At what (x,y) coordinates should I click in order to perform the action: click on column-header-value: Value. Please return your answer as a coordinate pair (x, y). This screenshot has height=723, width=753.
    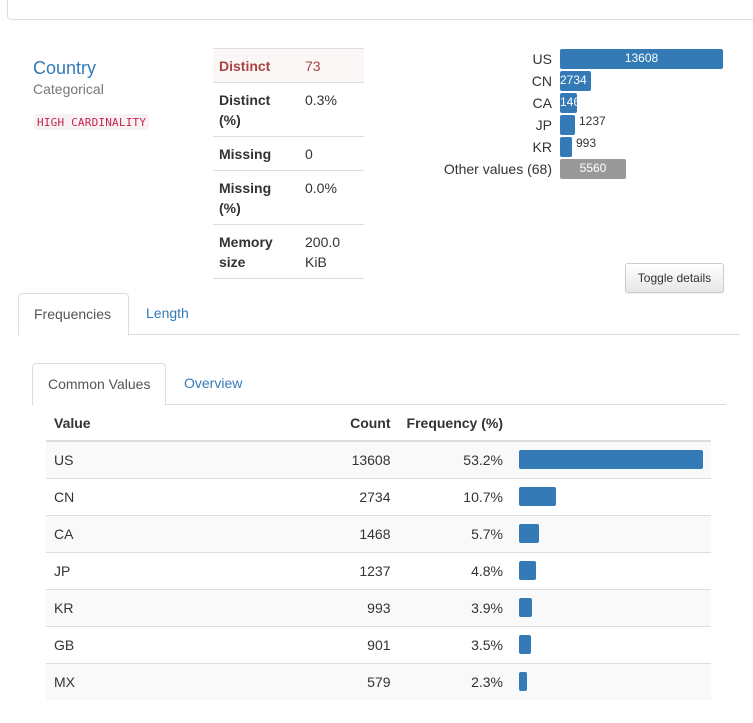
    Looking at the image, I should click on (171, 423).